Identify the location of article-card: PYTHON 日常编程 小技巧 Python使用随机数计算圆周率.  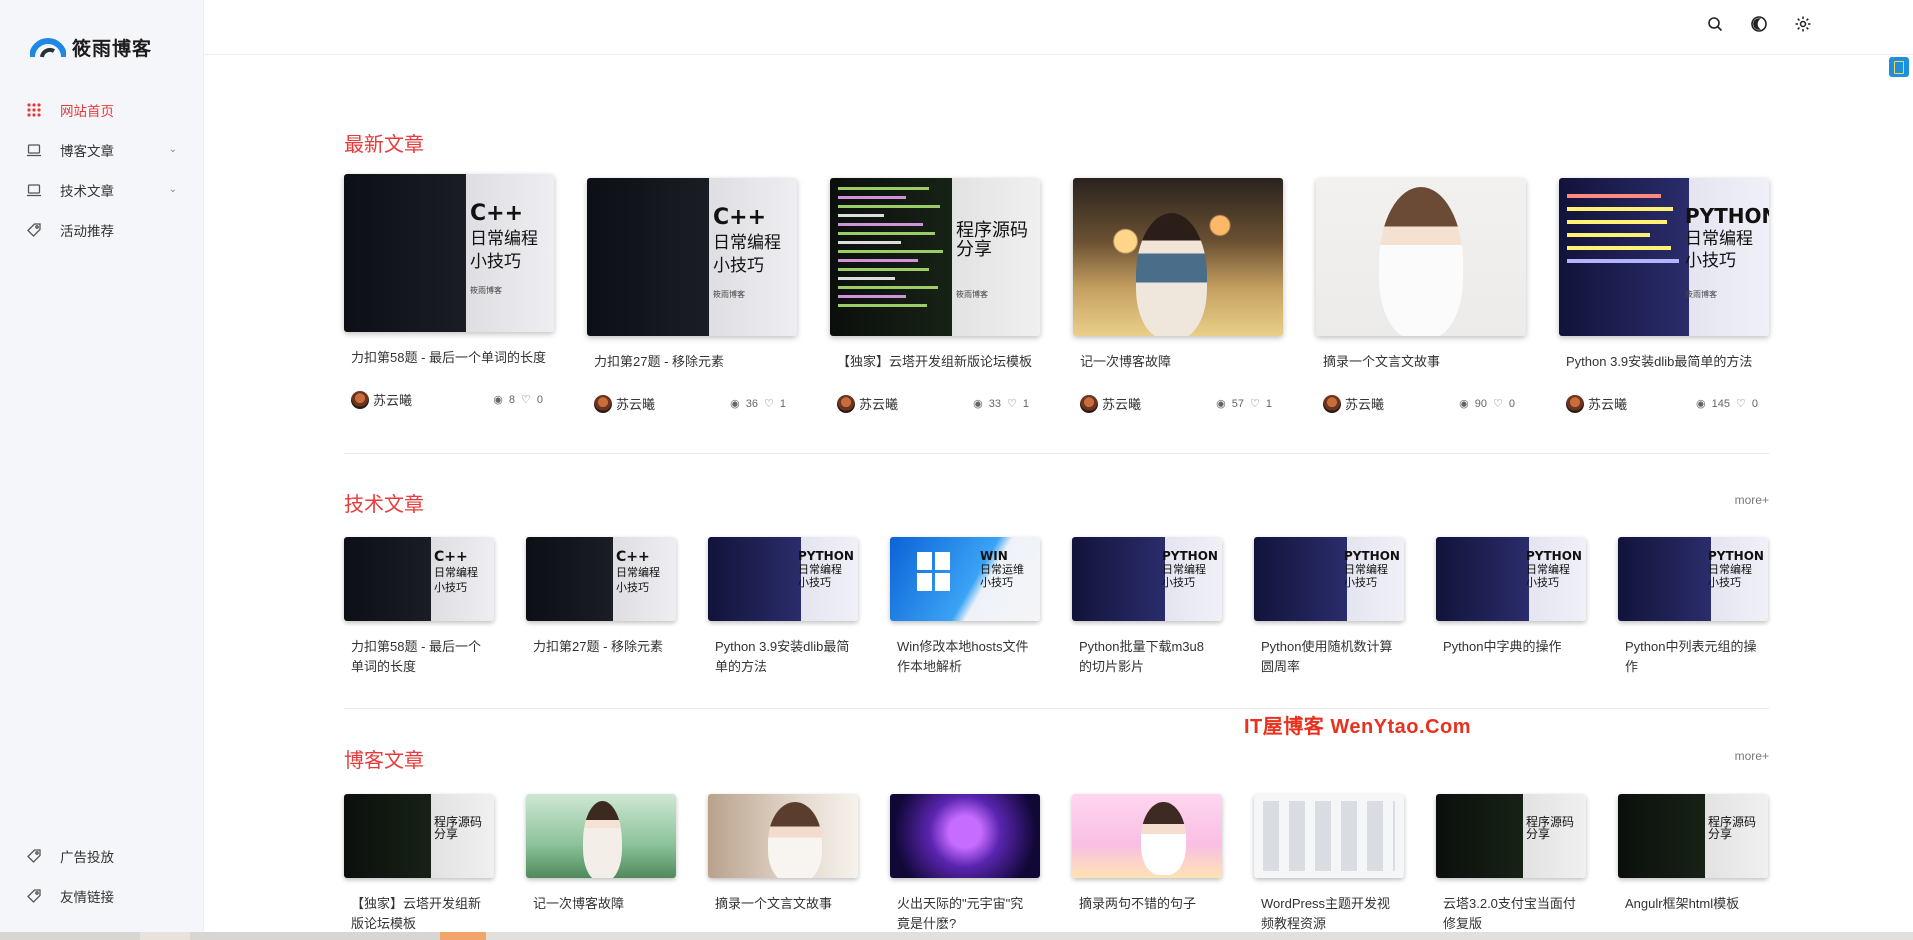
(1329, 607).